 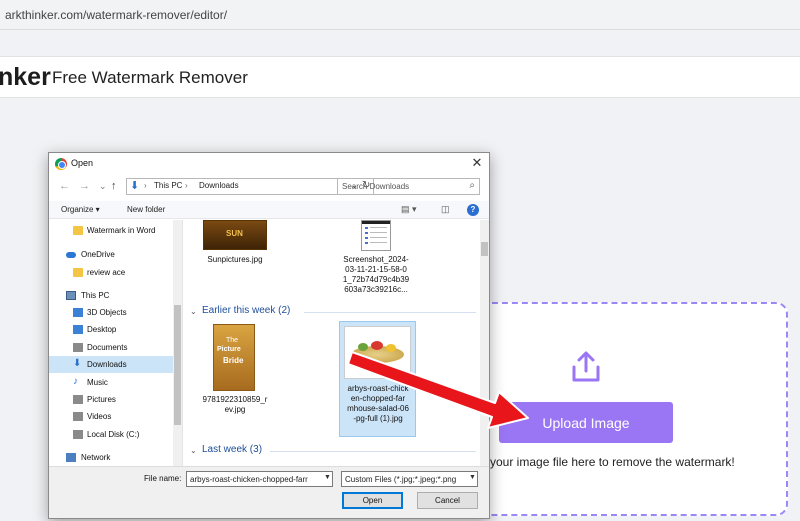 What do you see at coordinates (78, 434) in the screenshot?
I see `disk-icon` at bounding box center [78, 434].